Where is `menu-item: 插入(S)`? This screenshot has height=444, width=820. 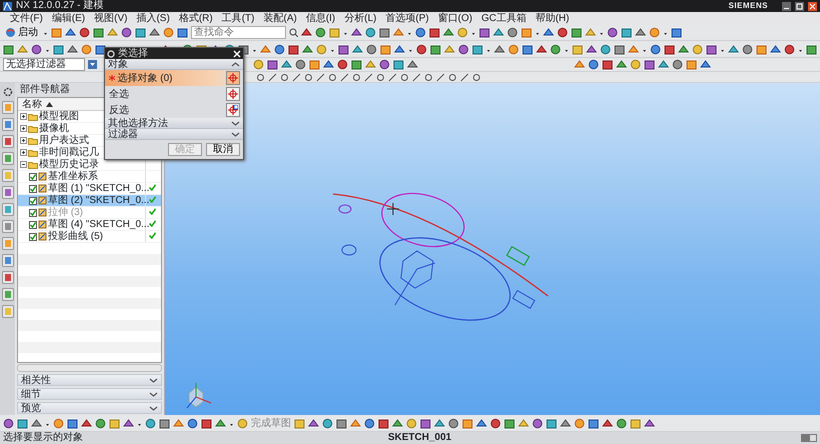 menu-item: 插入(S) is located at coordinates (153, 18).